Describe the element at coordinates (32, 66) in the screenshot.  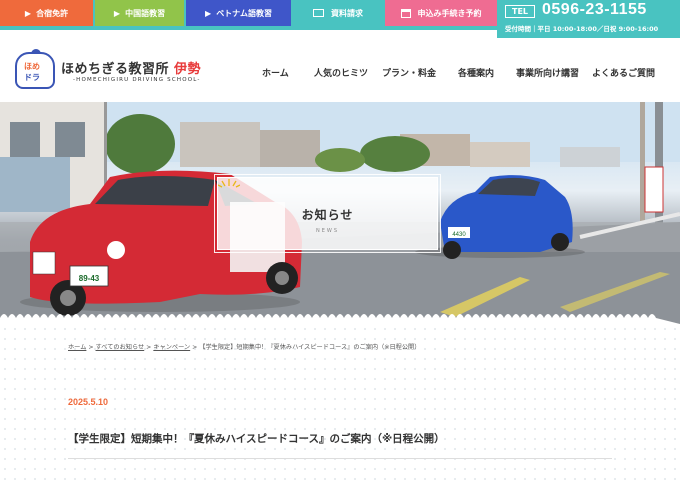
I see `logo-text-top: ほめ` at that location.